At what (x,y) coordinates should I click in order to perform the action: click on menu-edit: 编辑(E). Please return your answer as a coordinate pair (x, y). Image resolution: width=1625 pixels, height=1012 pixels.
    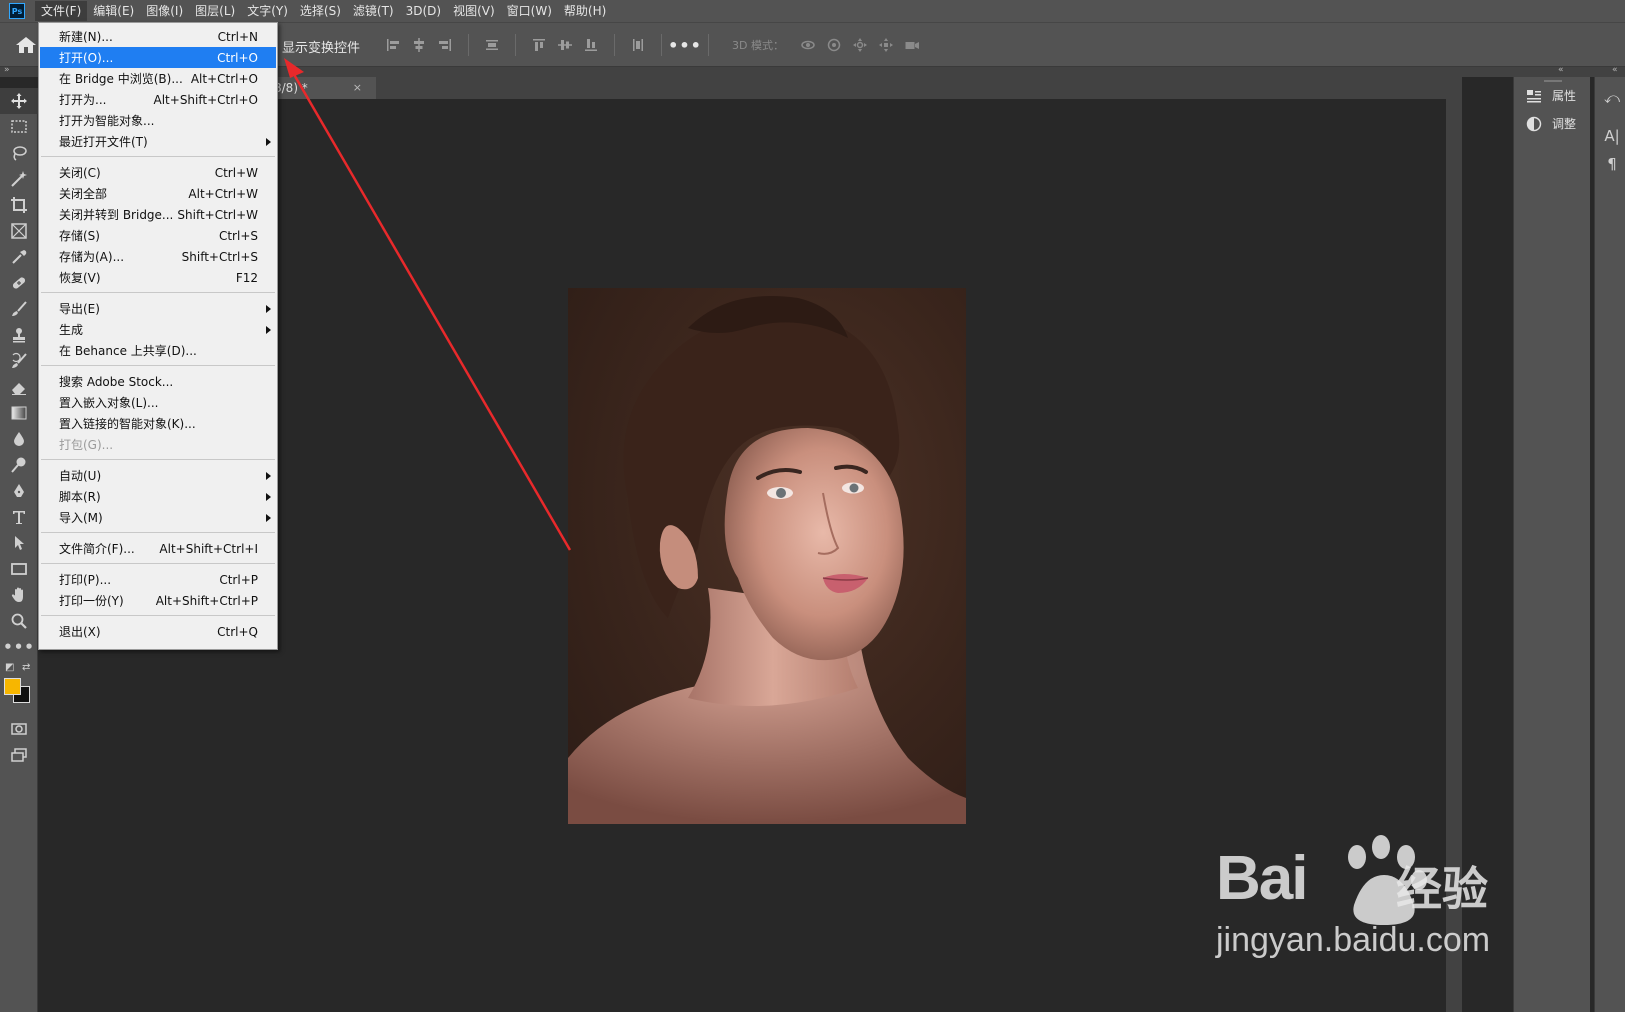
    Looking at the image, I should click on (113, 11).